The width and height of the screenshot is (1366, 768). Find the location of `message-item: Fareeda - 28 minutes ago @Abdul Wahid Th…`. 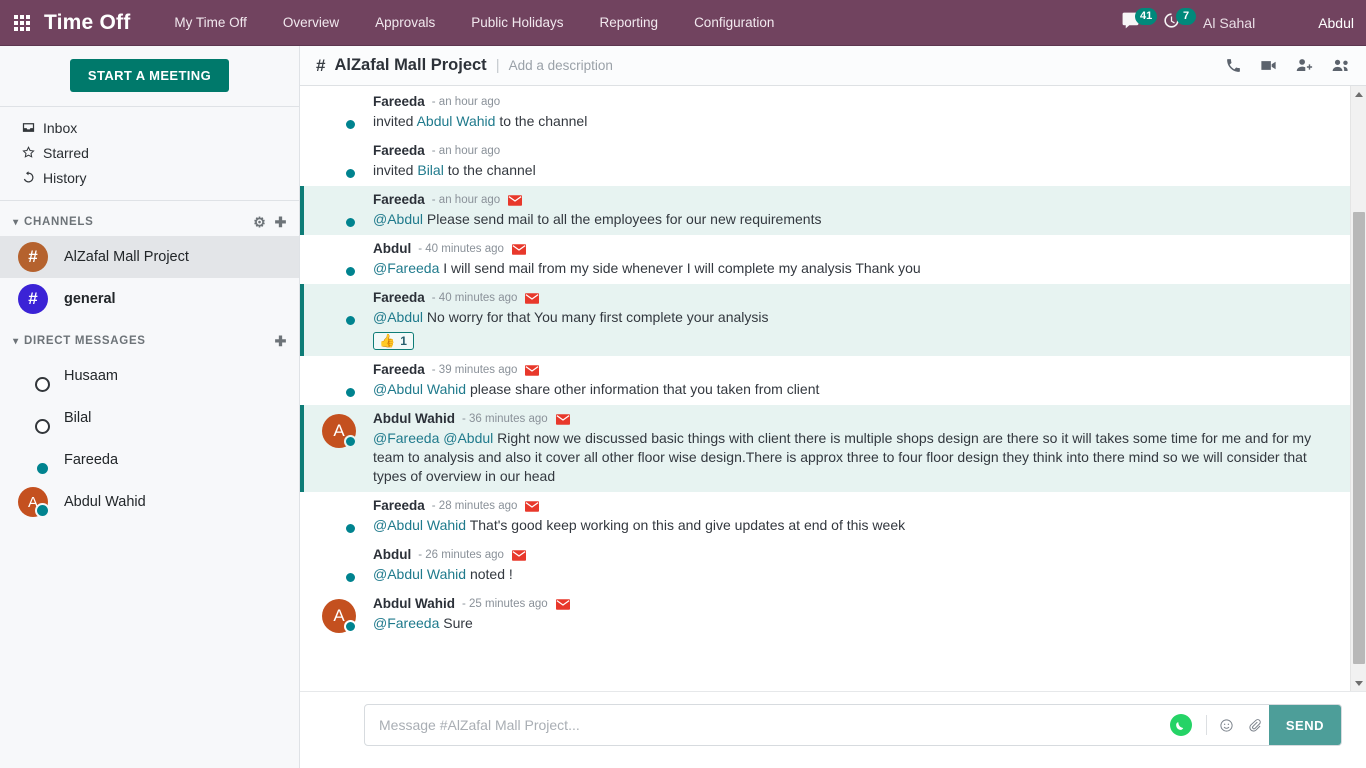

message-item: Fareeda - 28 minutes ago @Abdul Wahid Th… is located at coordinates (825, 516).